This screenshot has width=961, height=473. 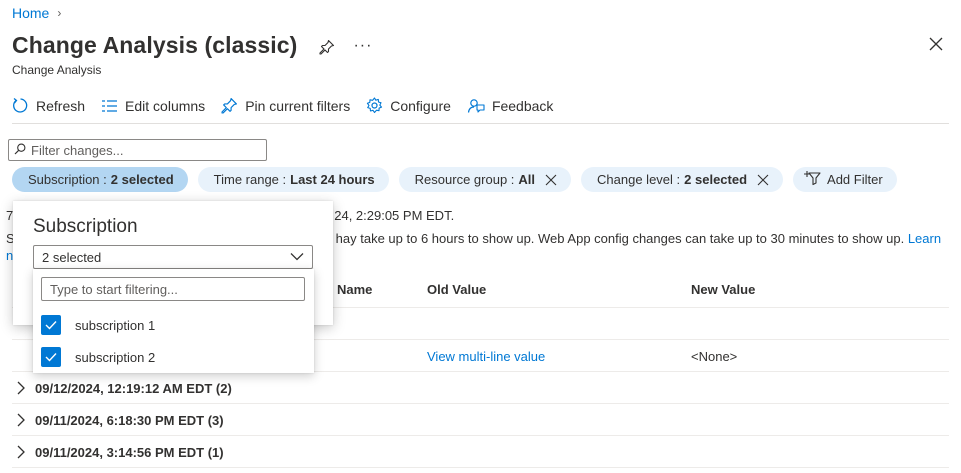 What do you see at coordinates (20, 105) in the screenshot?
I see `refresh-icon` at bounding box center [20, 105].